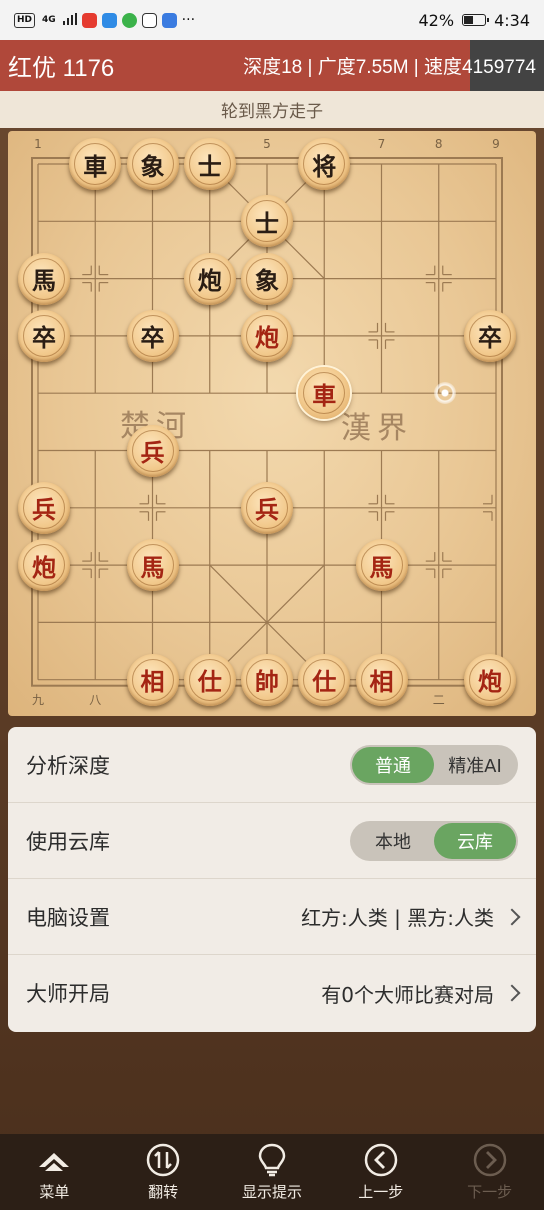  I want to click on black-piece: 車, so click(95, 164).